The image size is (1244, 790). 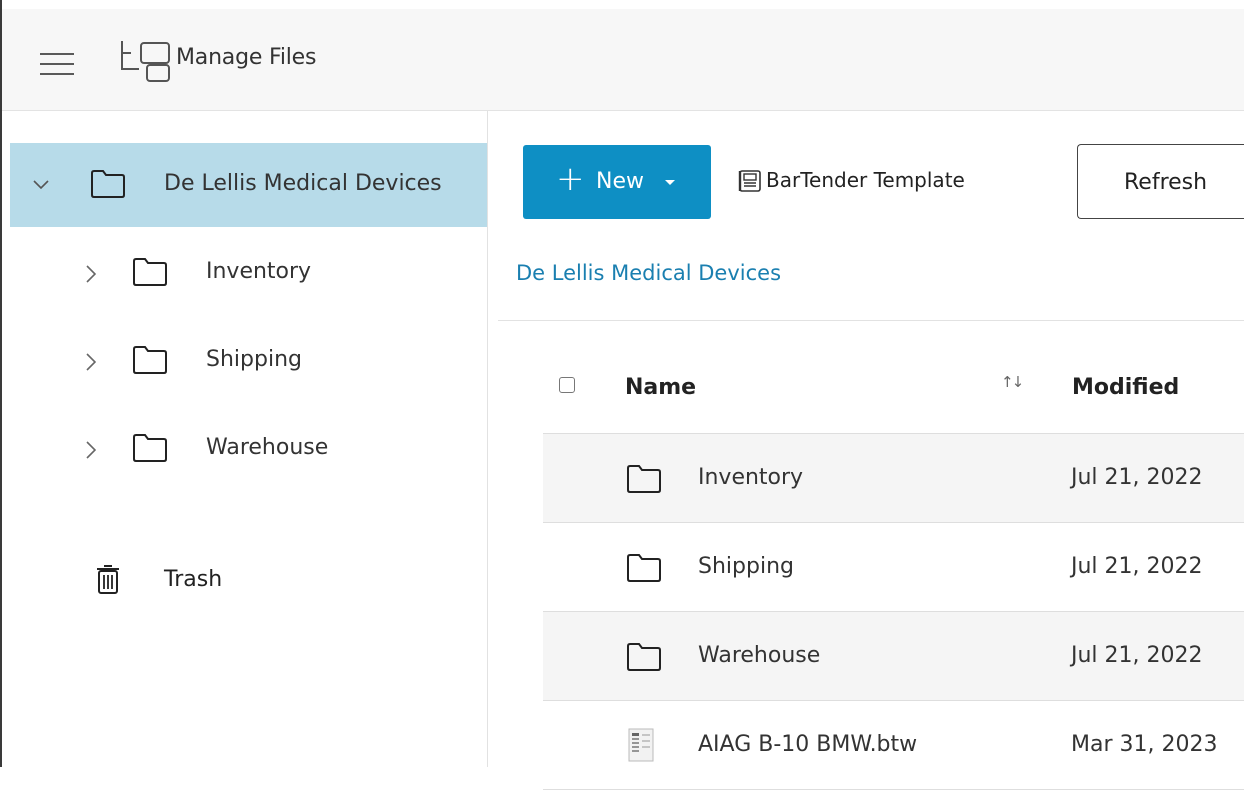 What do you see at coordinates (1012, 382) in the screenshot?
I see `sort-icon: ↑↓` at bounding box center [1012, 382].